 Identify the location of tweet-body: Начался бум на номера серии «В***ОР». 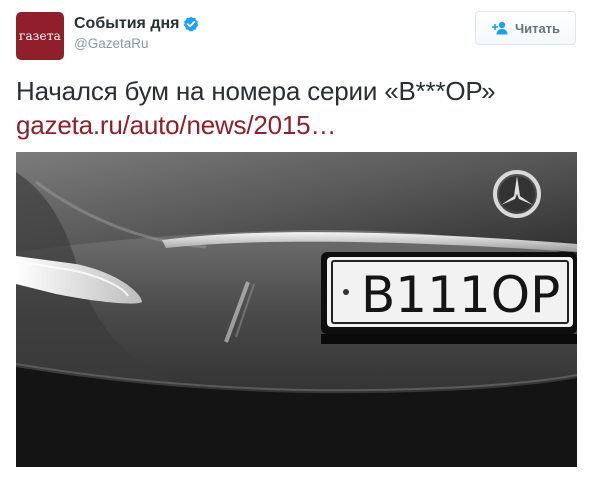
(256, 91).